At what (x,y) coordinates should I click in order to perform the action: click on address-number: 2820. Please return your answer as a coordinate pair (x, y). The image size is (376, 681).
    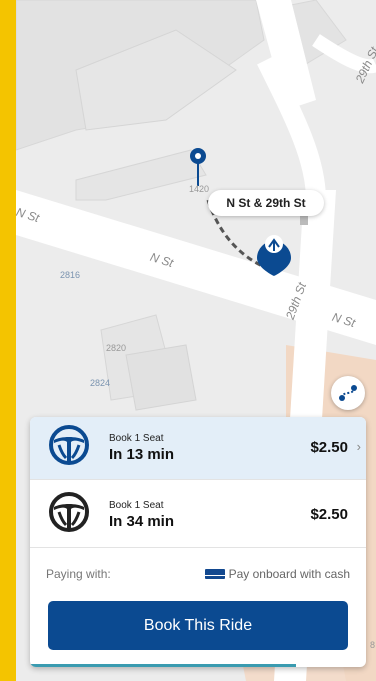
    Looking at the image, I should click on (116, 348).